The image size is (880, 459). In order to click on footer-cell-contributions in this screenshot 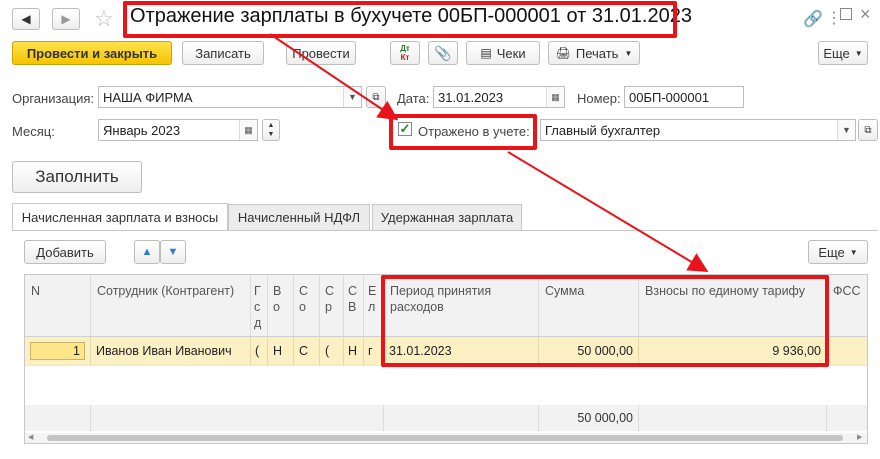, I will do `click(733, 418)`.